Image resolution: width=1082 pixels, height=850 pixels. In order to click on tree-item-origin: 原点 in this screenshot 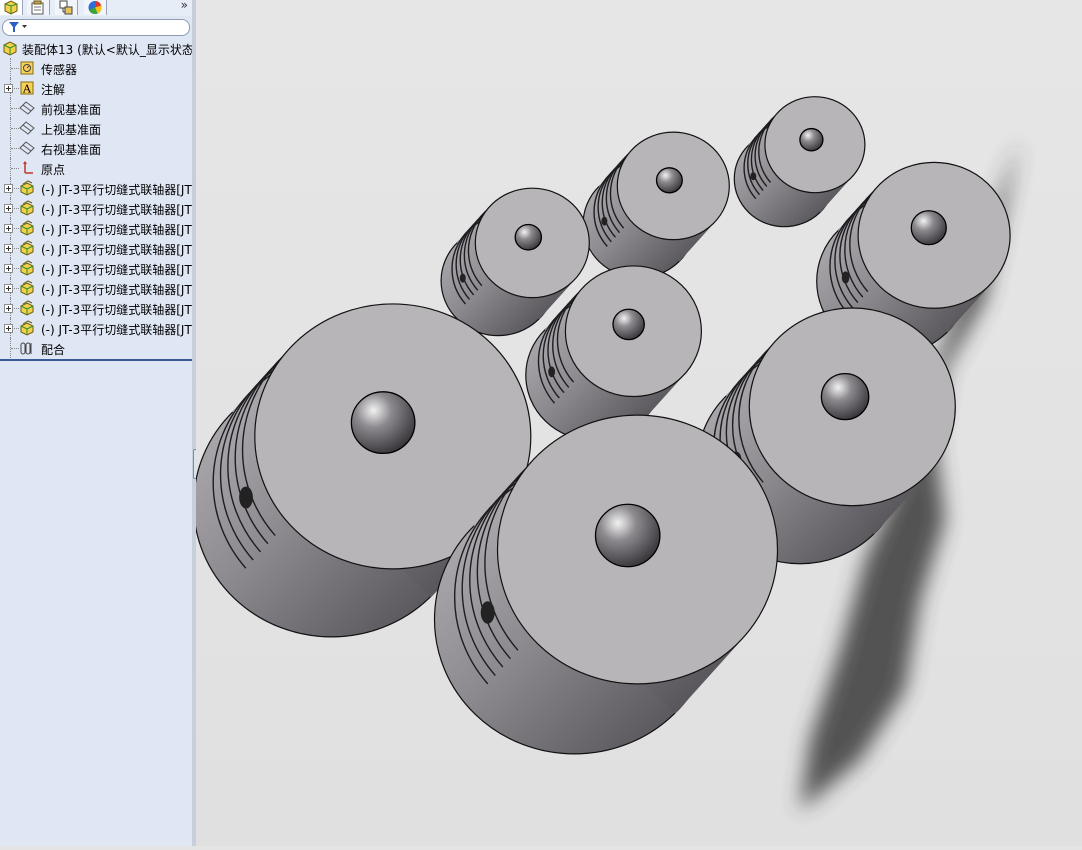, I will do `click(96, 168)`.